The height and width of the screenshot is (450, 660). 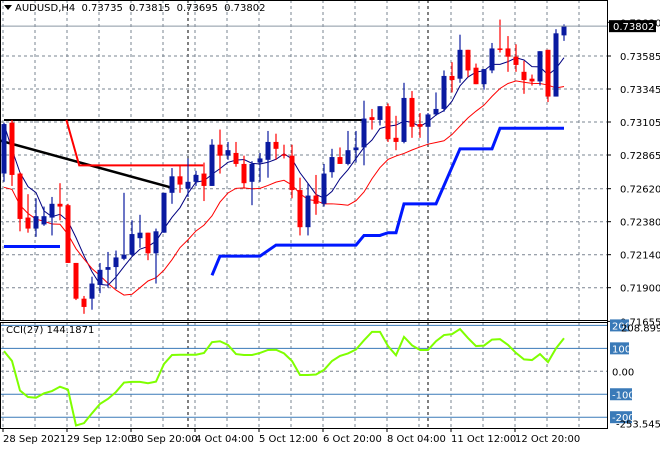 What do you see at coordinates (150, 8) in the screenshot?
I see `high-price: 0.73815` at bounding box center [150, 8].